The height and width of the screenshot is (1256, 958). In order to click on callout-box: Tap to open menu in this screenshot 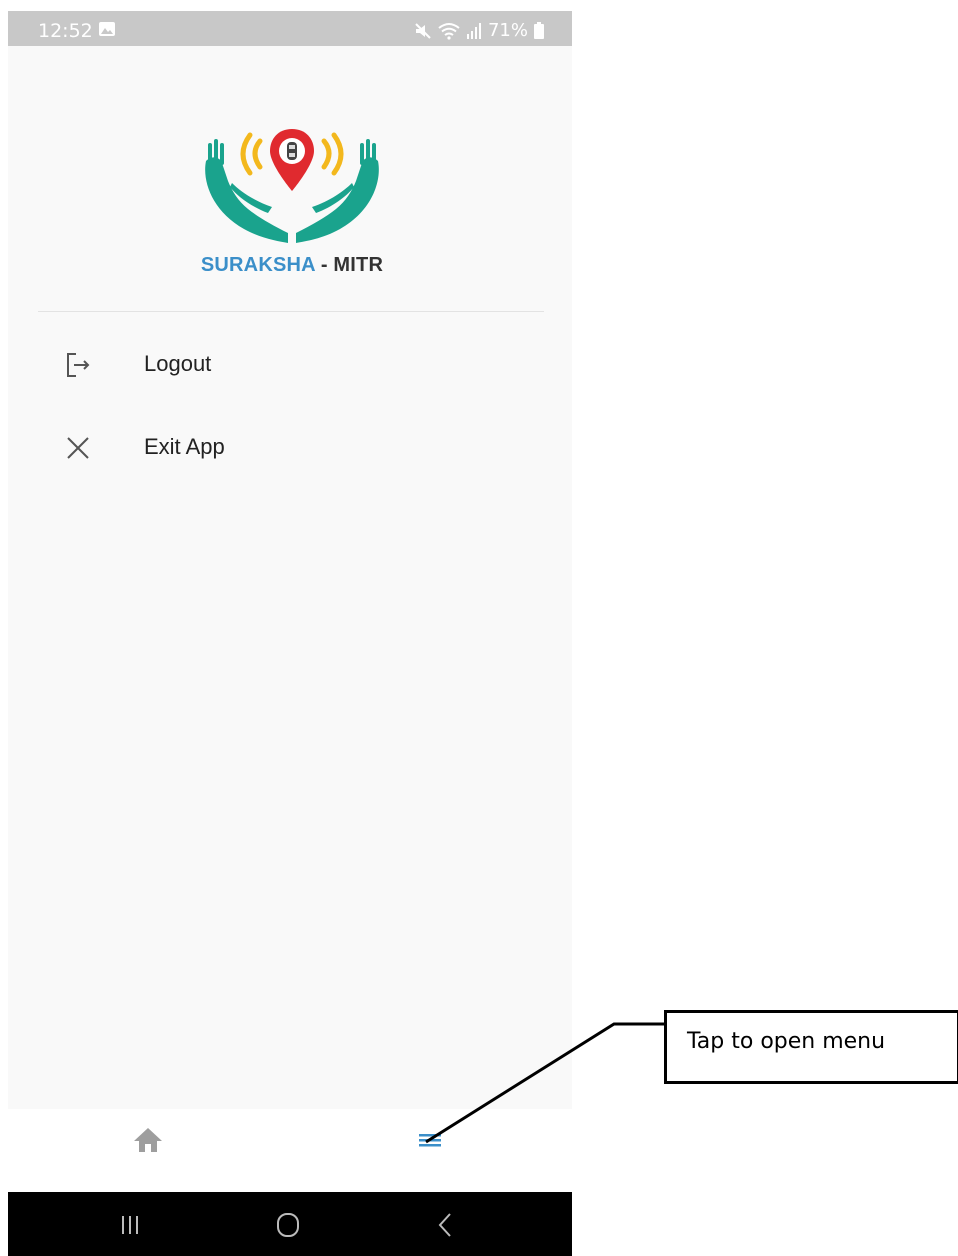, I will do `click(811, 1047)`.